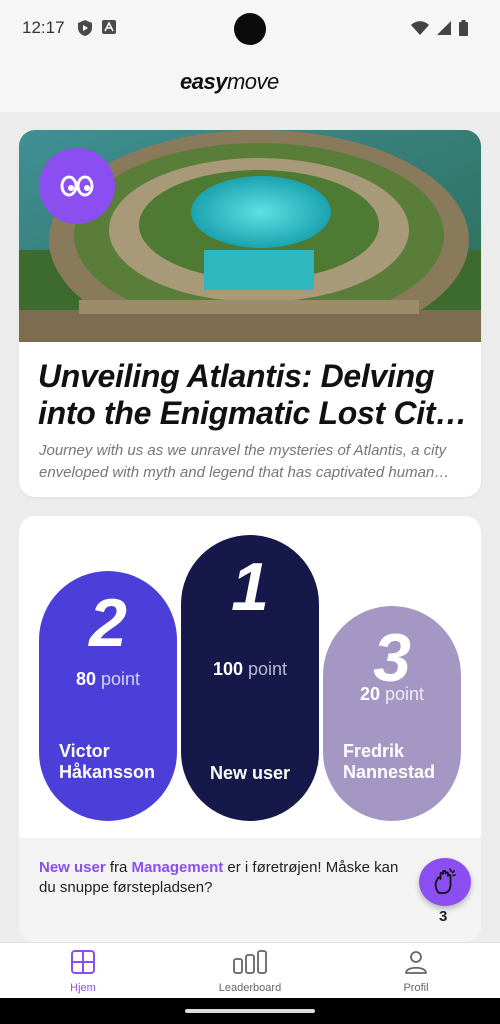 The width and height of the screenshot is (500, 1024). I want to click on podium-second-place: 2 80 point Victor Håkansson, so click(108, 696).